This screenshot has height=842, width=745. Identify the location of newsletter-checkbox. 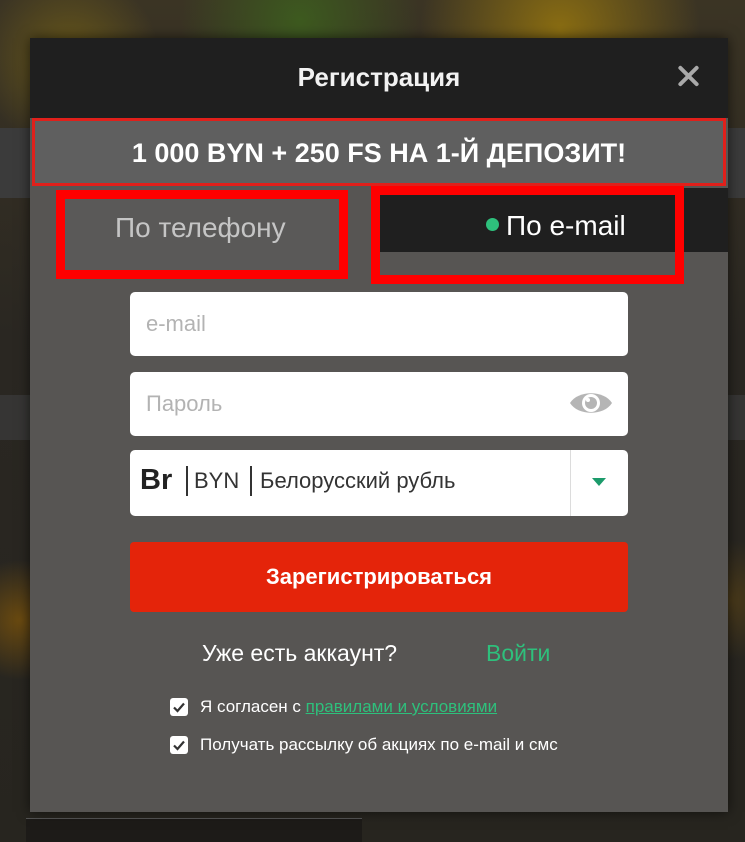
(179, 745).